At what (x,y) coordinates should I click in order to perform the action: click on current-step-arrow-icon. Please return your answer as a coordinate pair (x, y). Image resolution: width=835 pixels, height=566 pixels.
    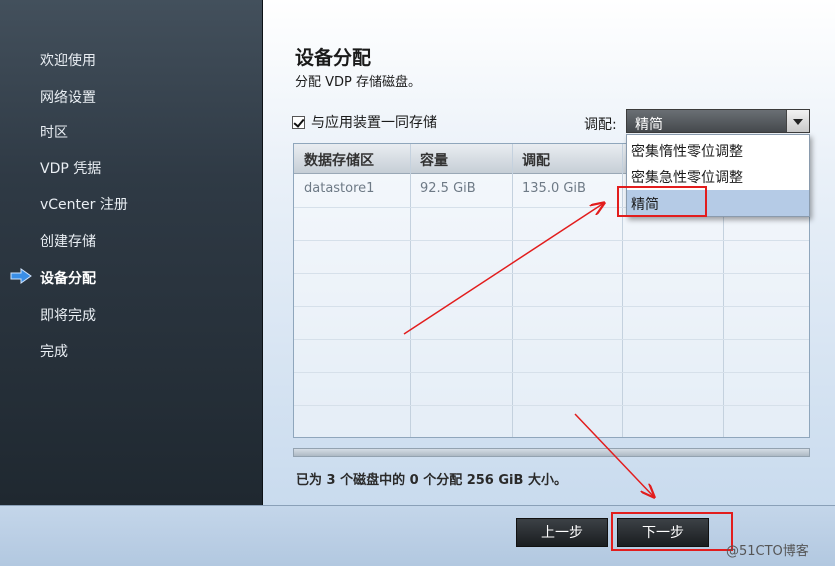
    Looking at the image, I should click on (21, 276).